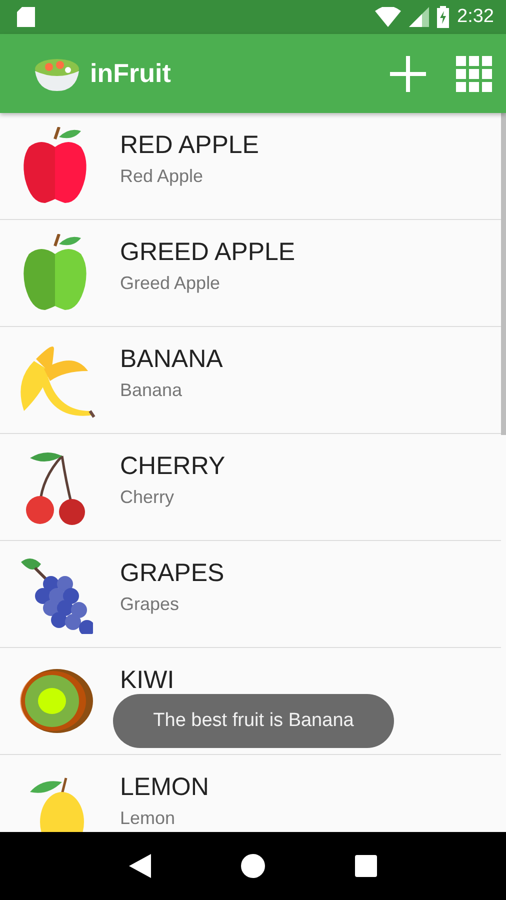 The height and width of the screenshot is (900, 506). Describe the element at coordinates (208, 252) in the screenshot. I see `fruit-title: GREED APPLE` at that location.